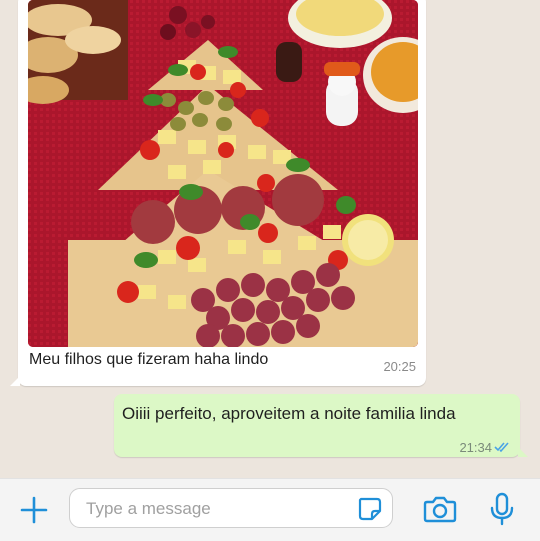  I want to click on read-double-check-icon, so click(501, 447).